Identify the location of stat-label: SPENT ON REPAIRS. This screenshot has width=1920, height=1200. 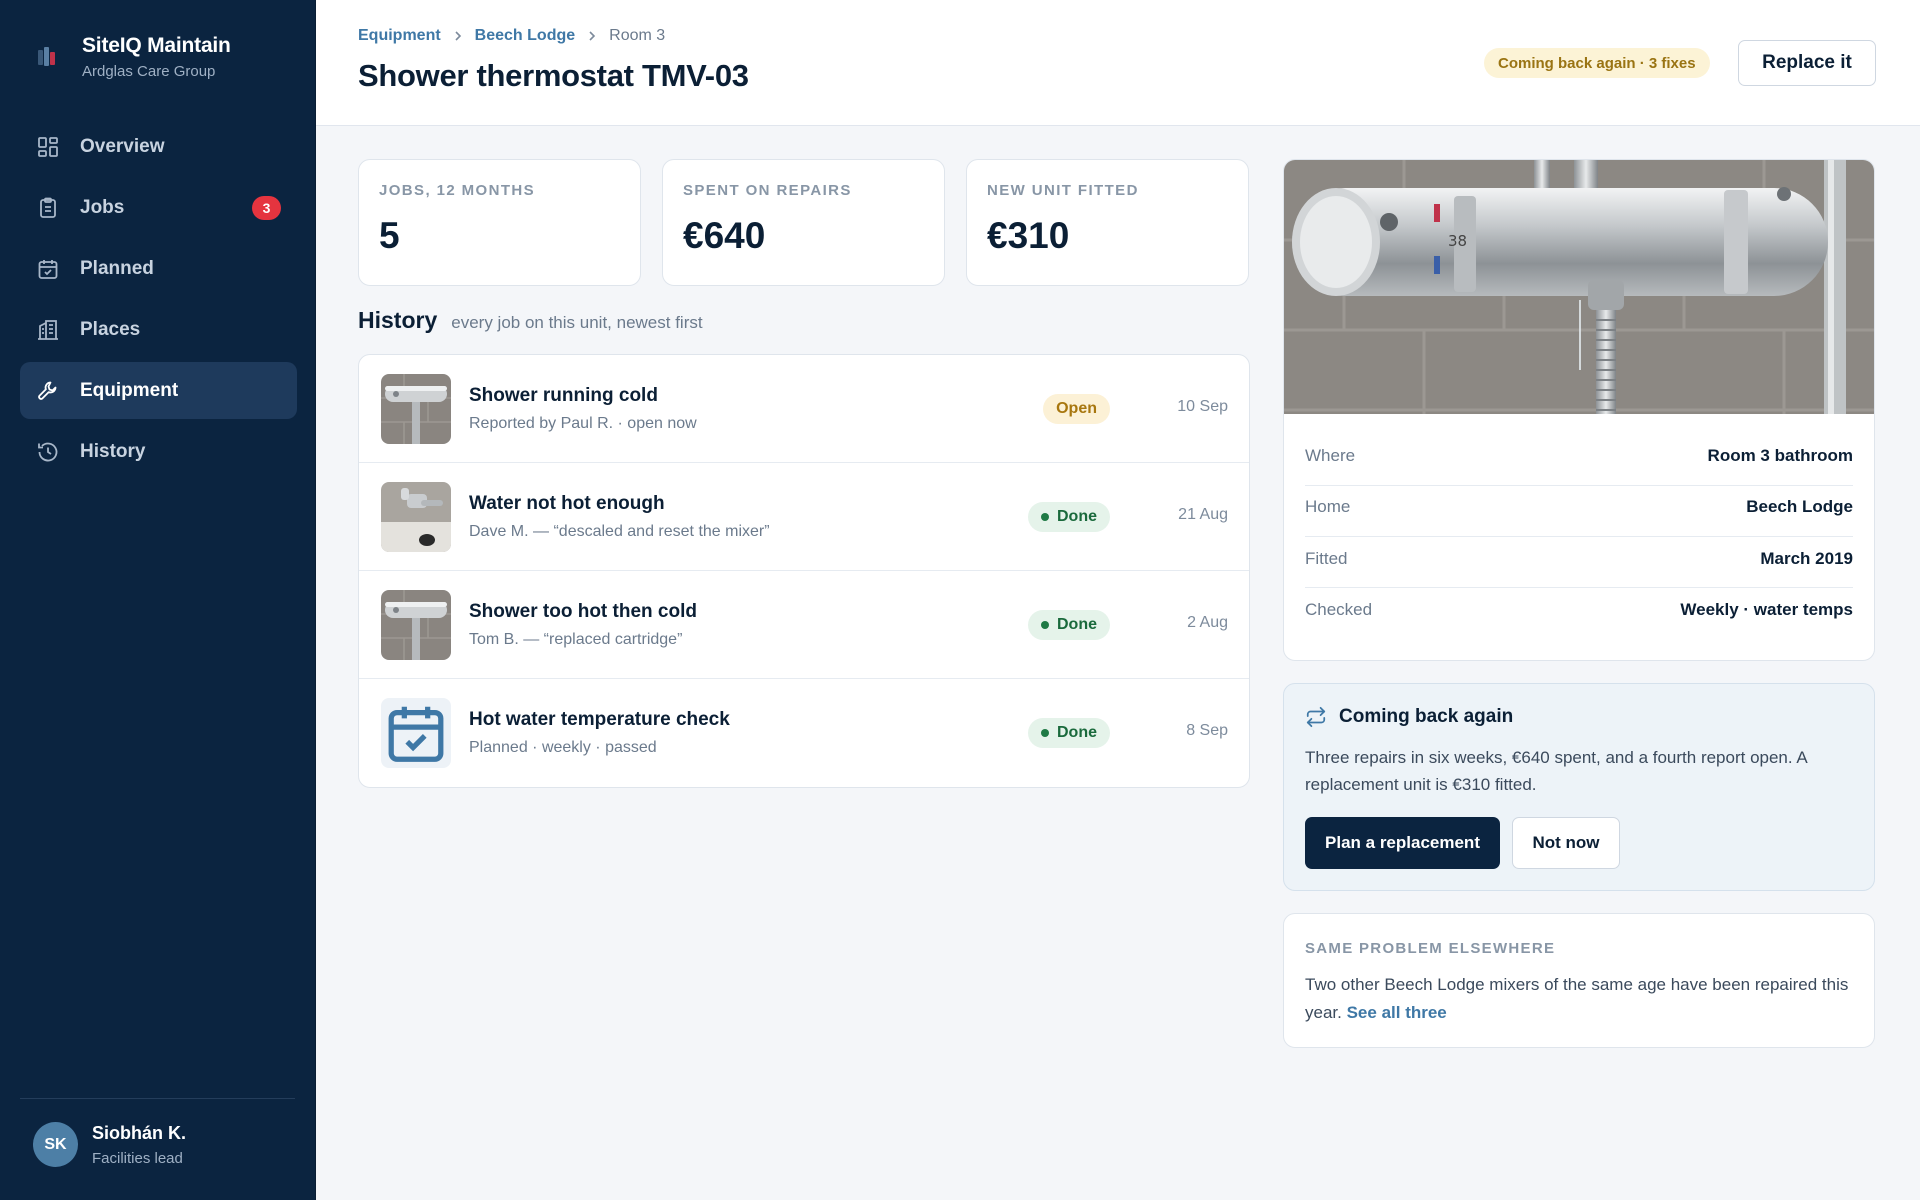
(767, 190).